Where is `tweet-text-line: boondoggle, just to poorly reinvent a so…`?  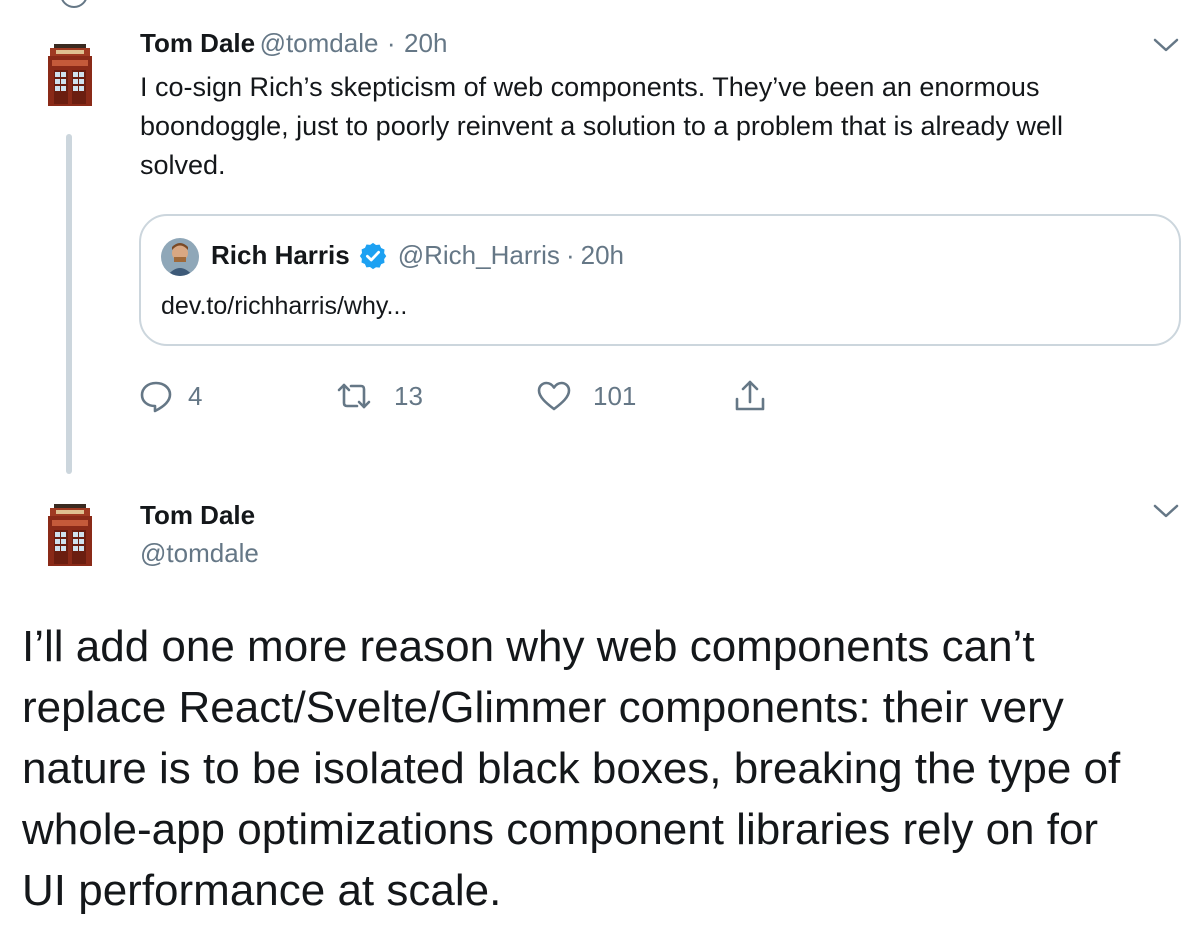 tweet-text-line: boondoggle, just to poorly reinvent a so… is located at coordinates (602, 126).